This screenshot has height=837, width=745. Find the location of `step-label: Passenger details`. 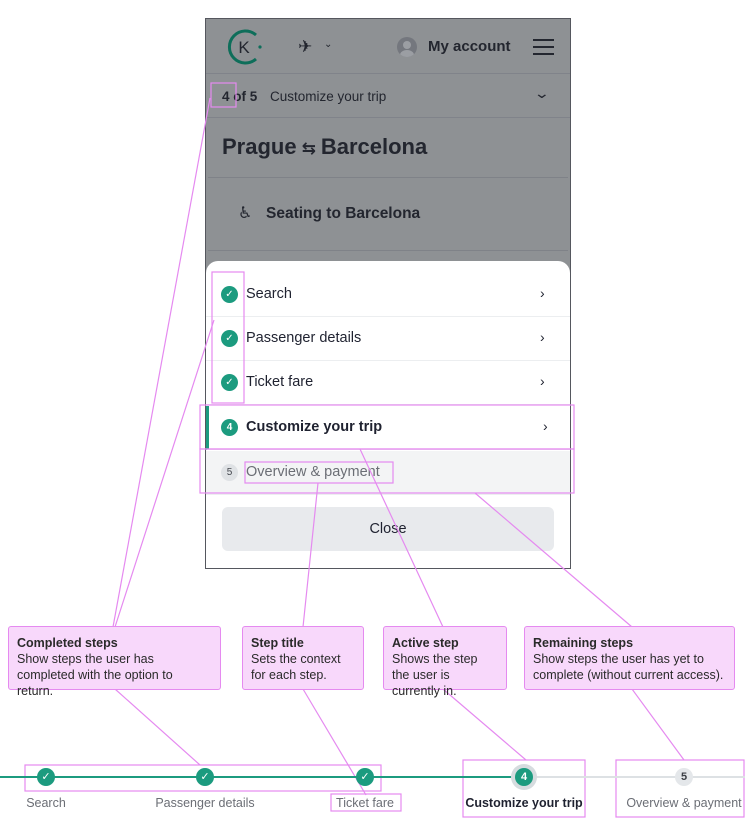

step-label: Passenger details is located at coordinates (304, 338).